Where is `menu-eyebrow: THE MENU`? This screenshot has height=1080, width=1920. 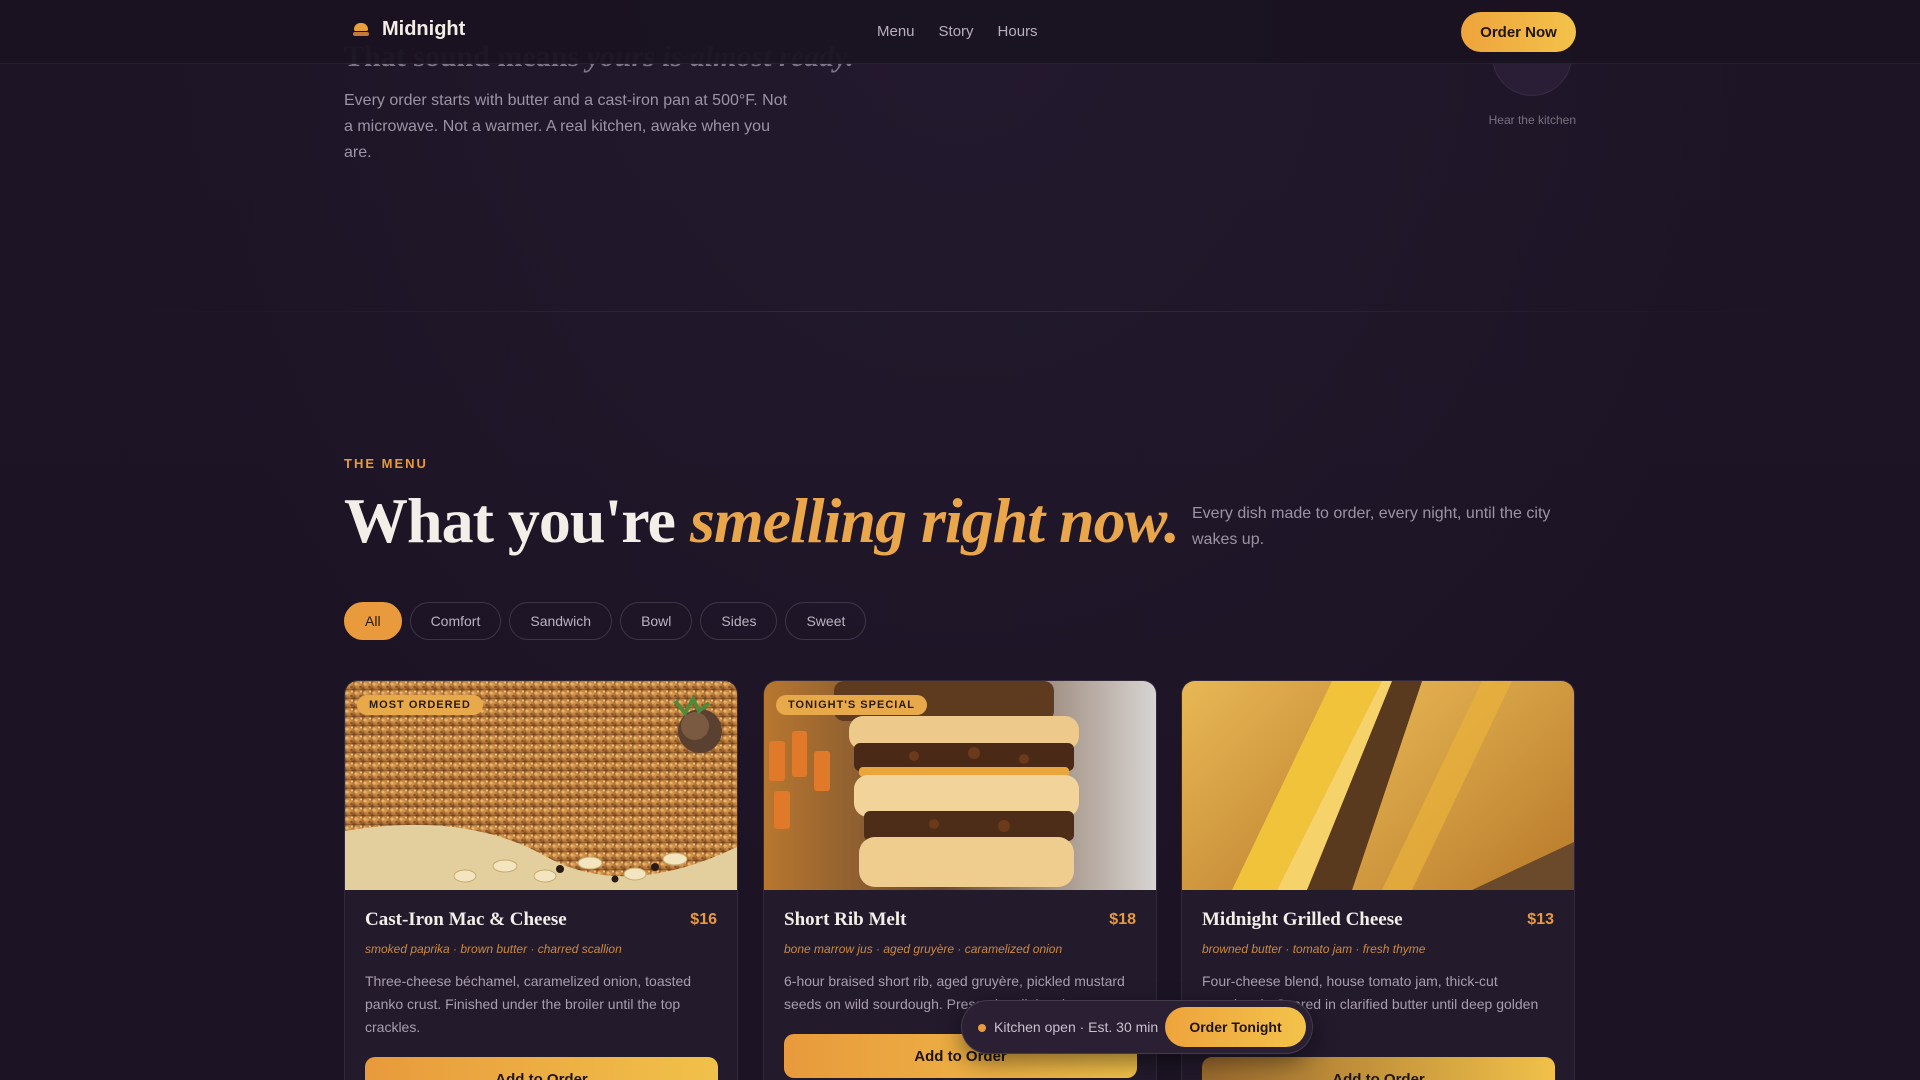 menu-eyebrow: THE MENU is located at coordinates (386, 463).